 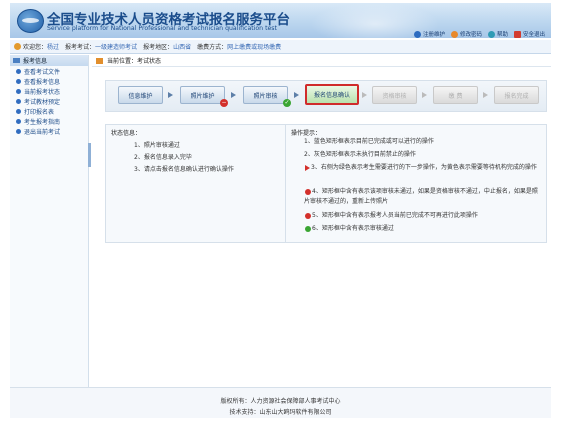 What do you see at coordinates (182, 47) in the screenshot?
I see `region-value: 山西省` at bounding box center [182, 47].